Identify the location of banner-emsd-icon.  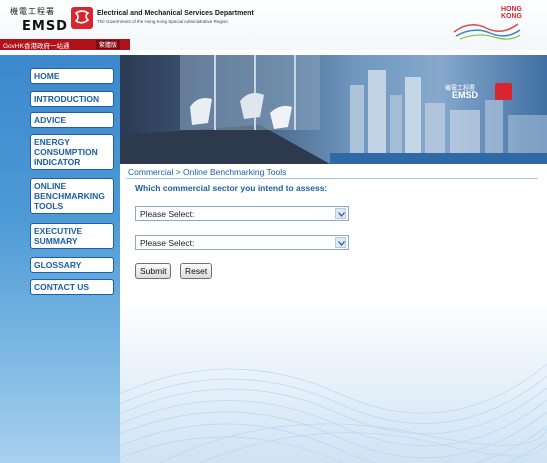
(503, 91).